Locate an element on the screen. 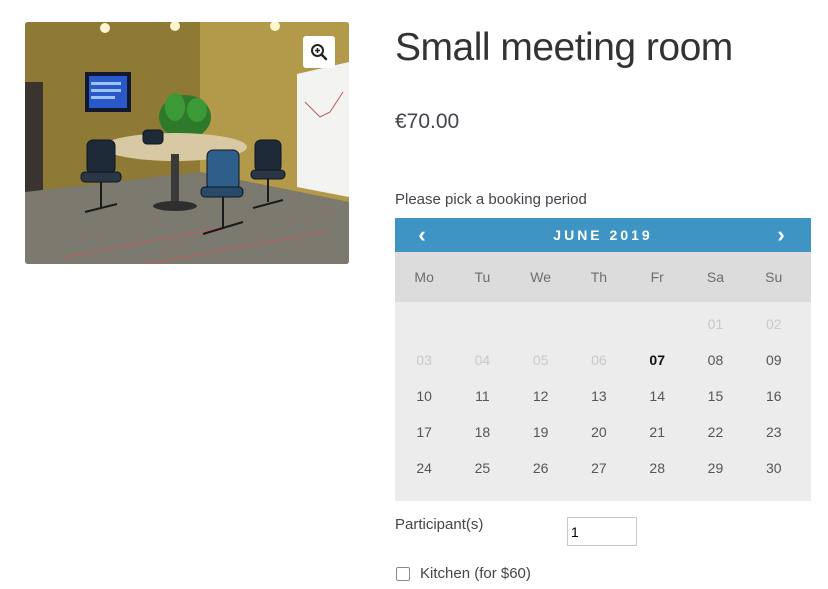 This screenshot has width=828, height=589. product-title: Small meeting room is located at coordinates (564, 47).